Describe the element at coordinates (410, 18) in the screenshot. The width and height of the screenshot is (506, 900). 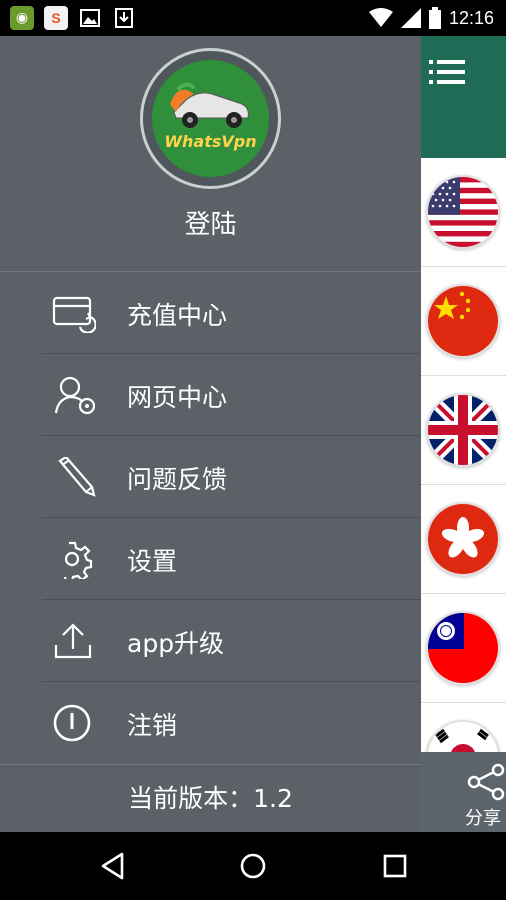
I see `cellular-signal-icon` at that location.